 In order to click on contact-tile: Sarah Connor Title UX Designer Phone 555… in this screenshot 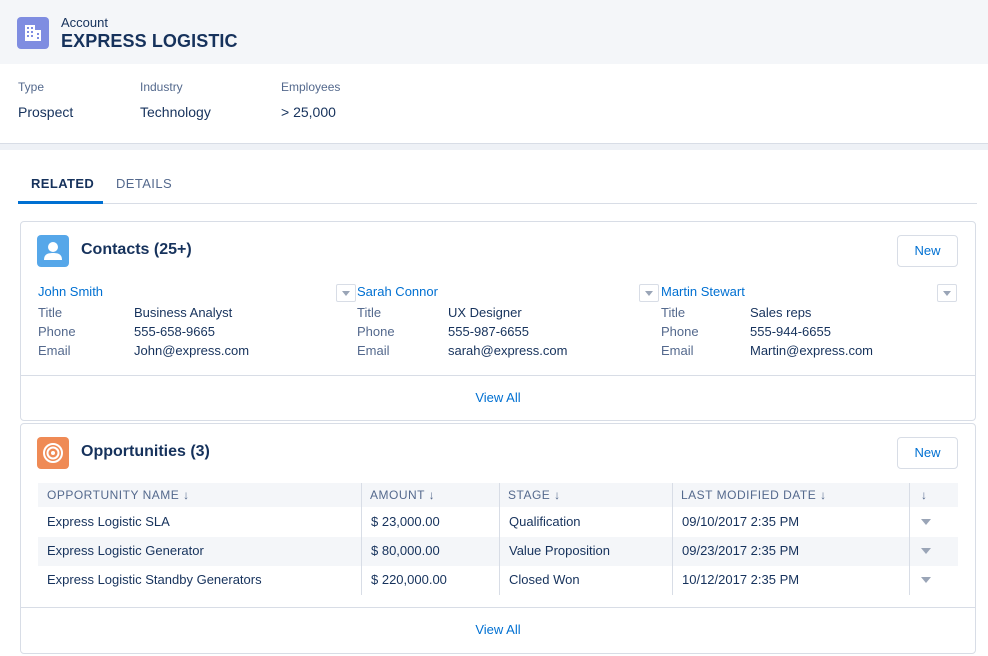, I will do `click(508, 324)`.